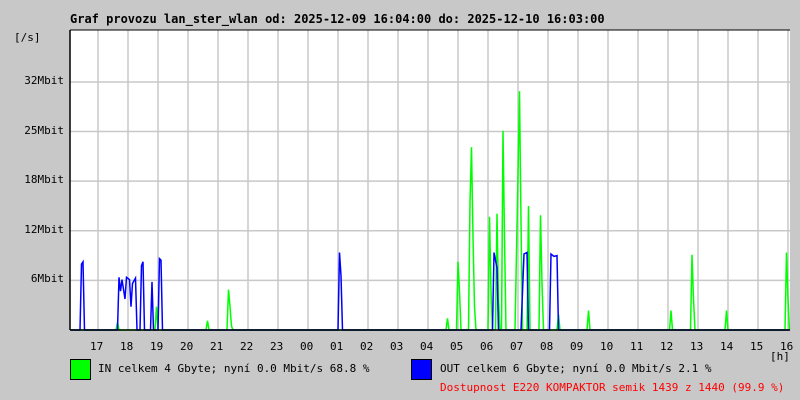  Describe the element at coordinates (367, 346) in the screenshot. I see `x-tick-label: 02` at that location.